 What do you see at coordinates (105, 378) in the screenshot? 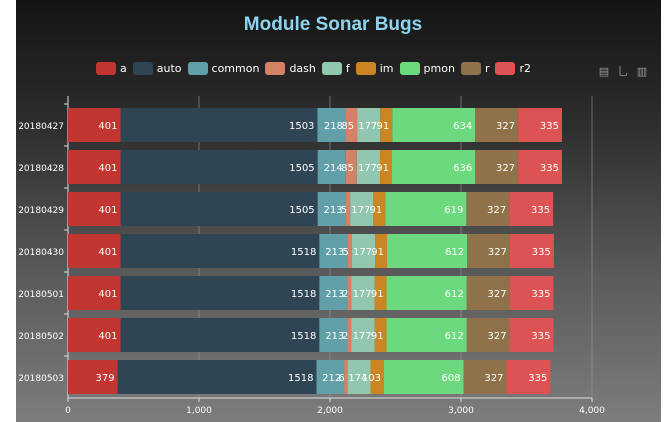
I see `data-label: 379` at bounding box center [105, 378].